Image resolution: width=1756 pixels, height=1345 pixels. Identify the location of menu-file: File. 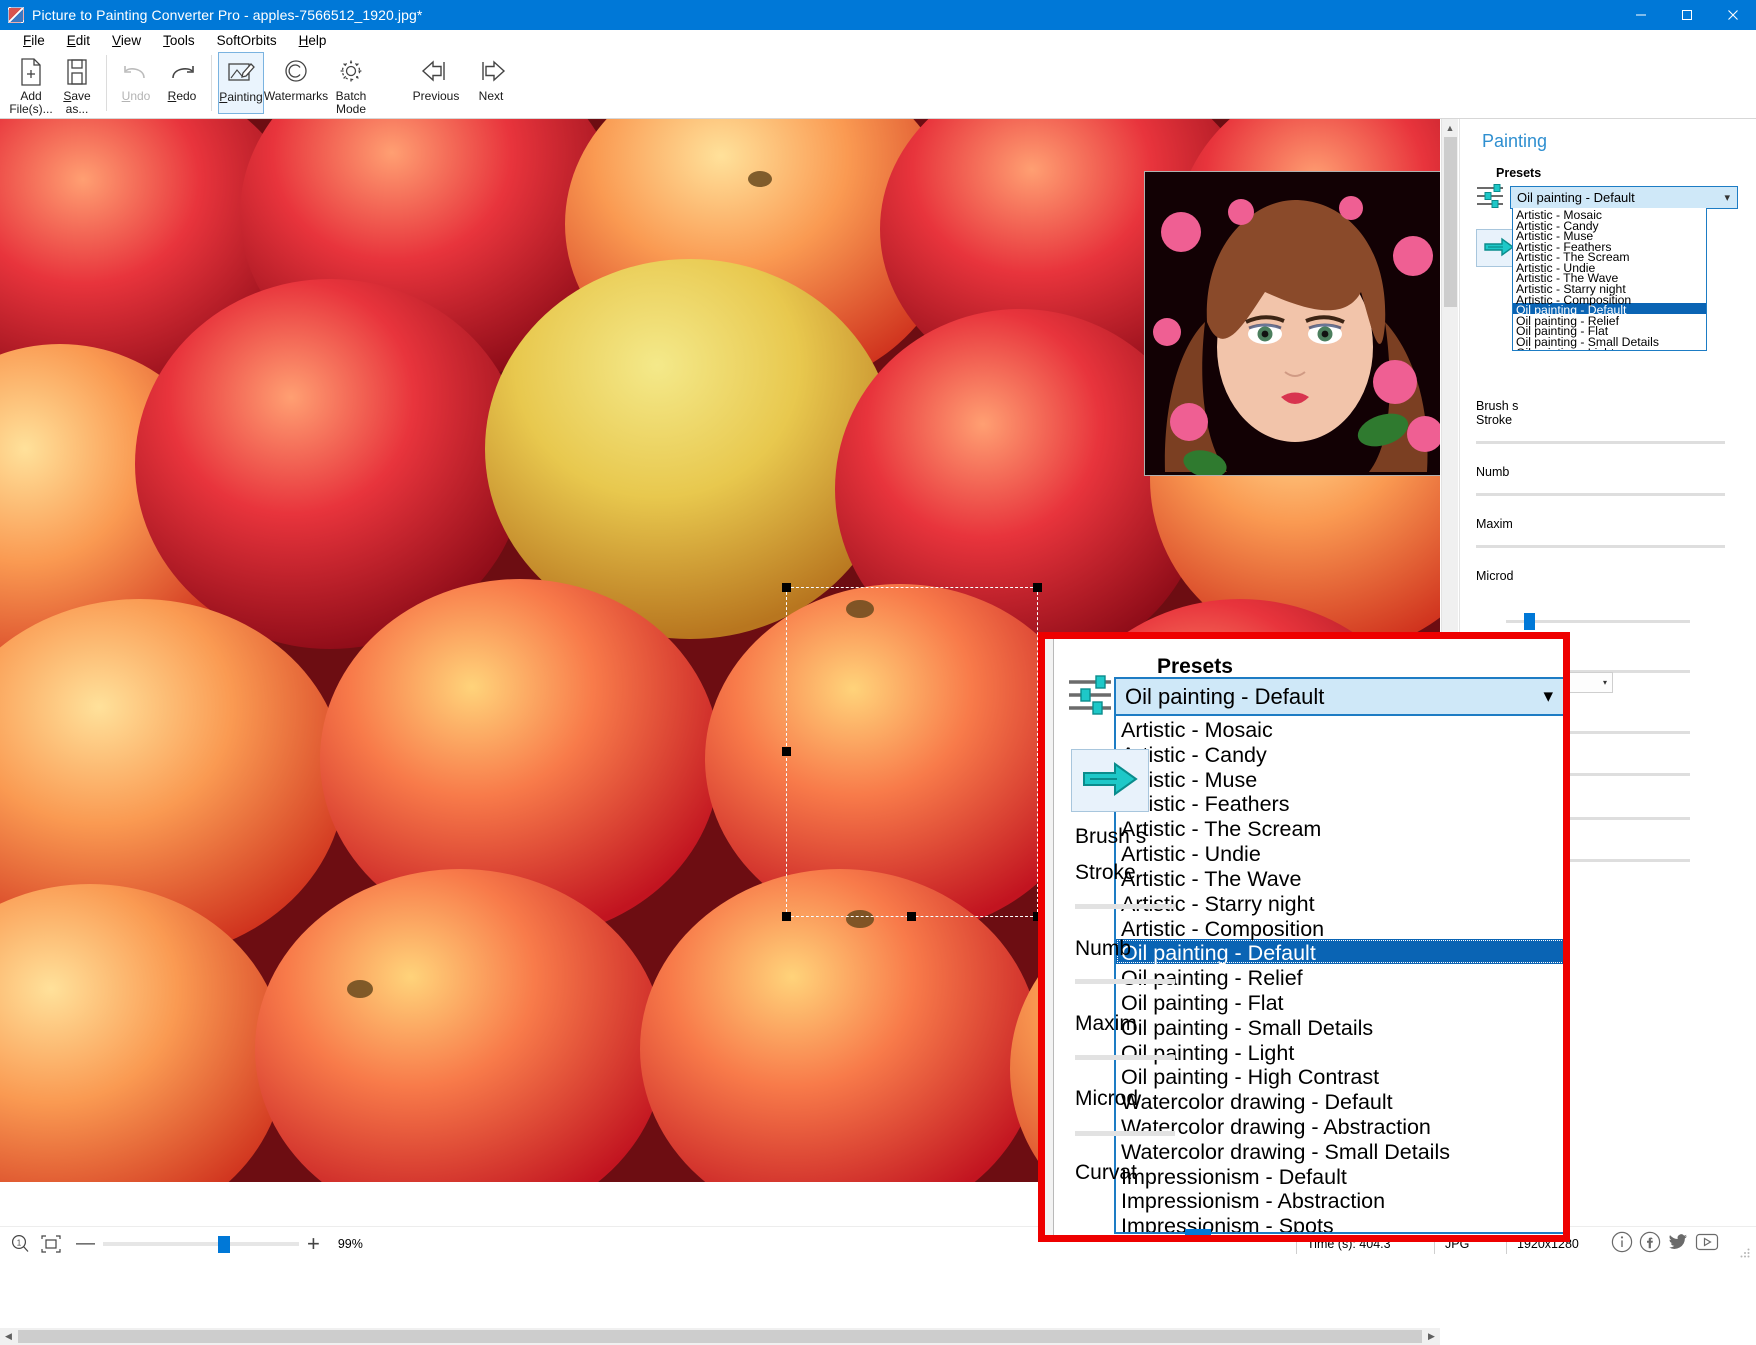
(34, 40).